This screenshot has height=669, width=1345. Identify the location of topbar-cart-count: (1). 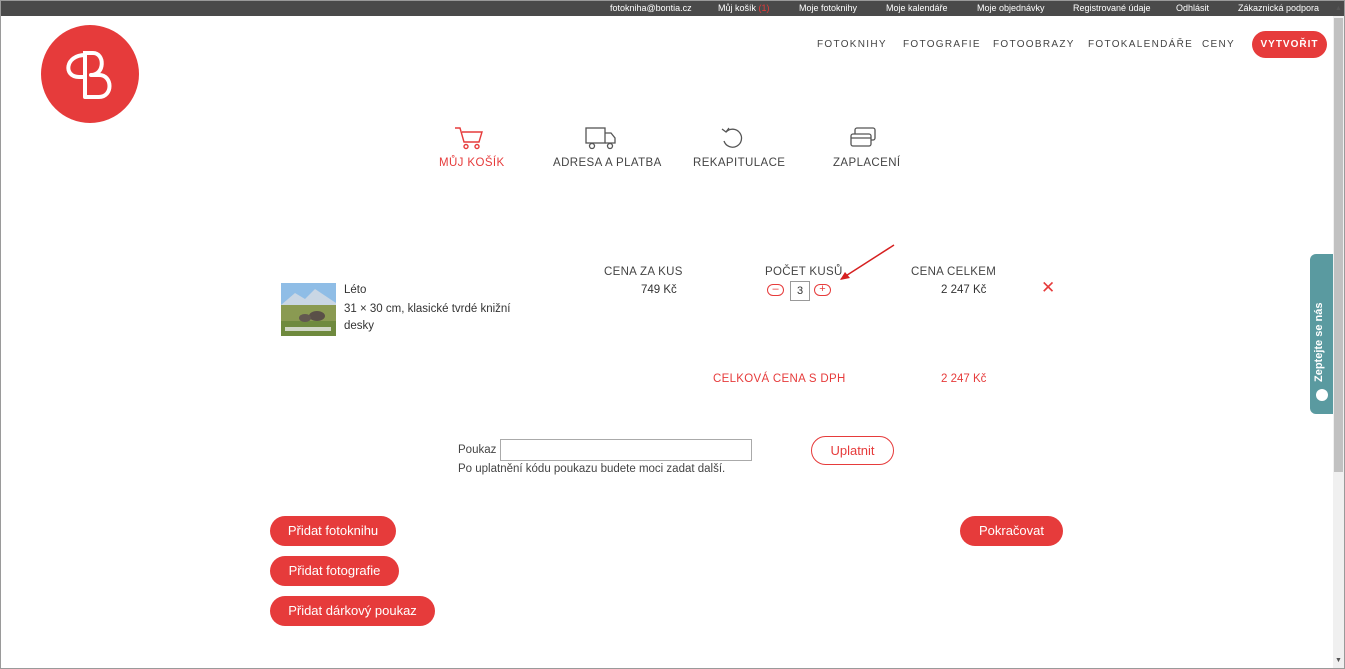
(764, 8).